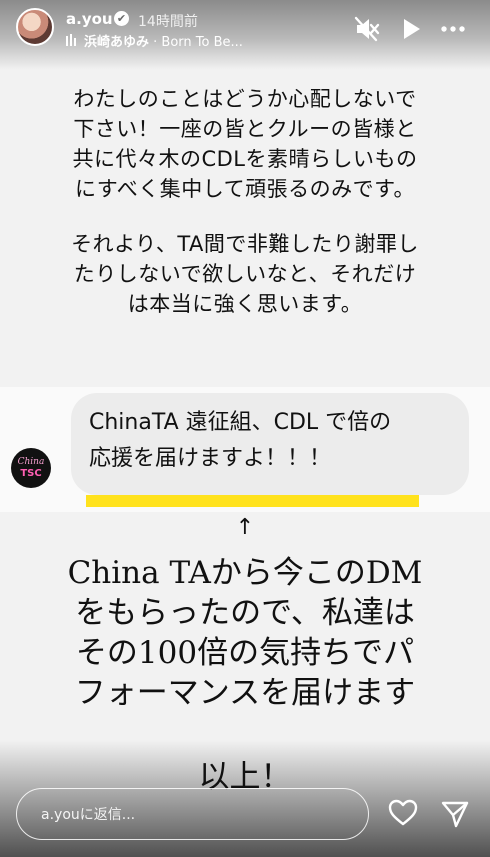 The height and width of the screenshot is (857, 490). I want to click on dm-sender-avatar: China TSC, so click(31, 468).